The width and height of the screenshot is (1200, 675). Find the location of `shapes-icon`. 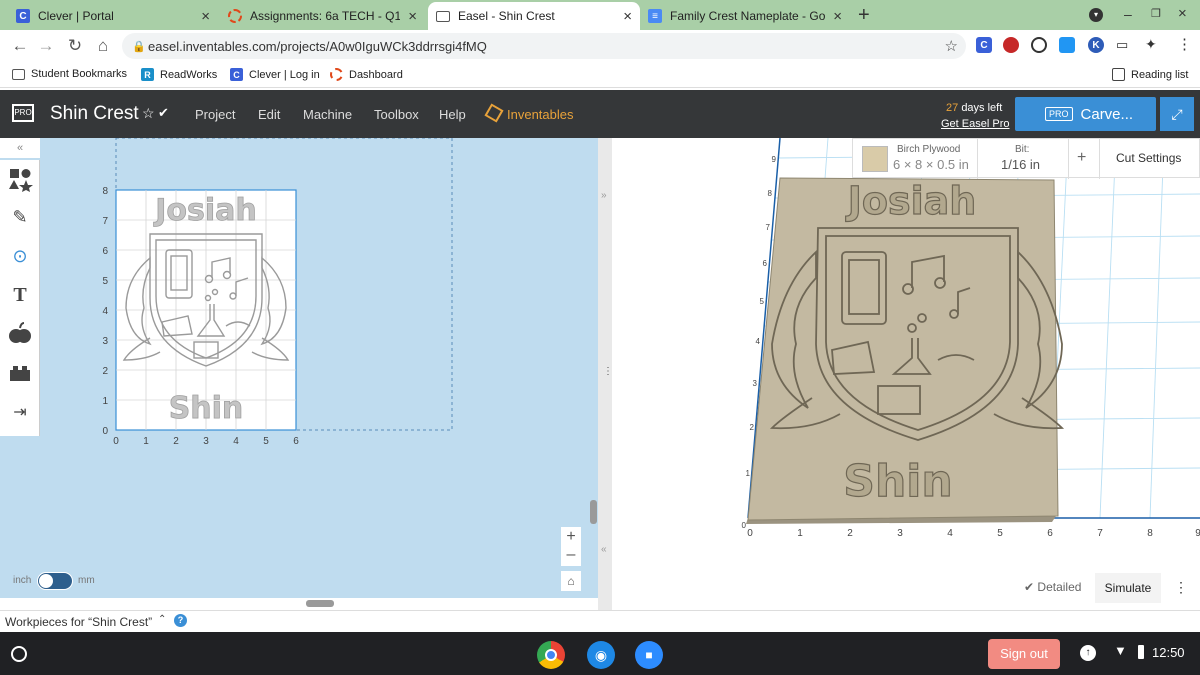

shapes-icon is located at coordinates (20, 179).